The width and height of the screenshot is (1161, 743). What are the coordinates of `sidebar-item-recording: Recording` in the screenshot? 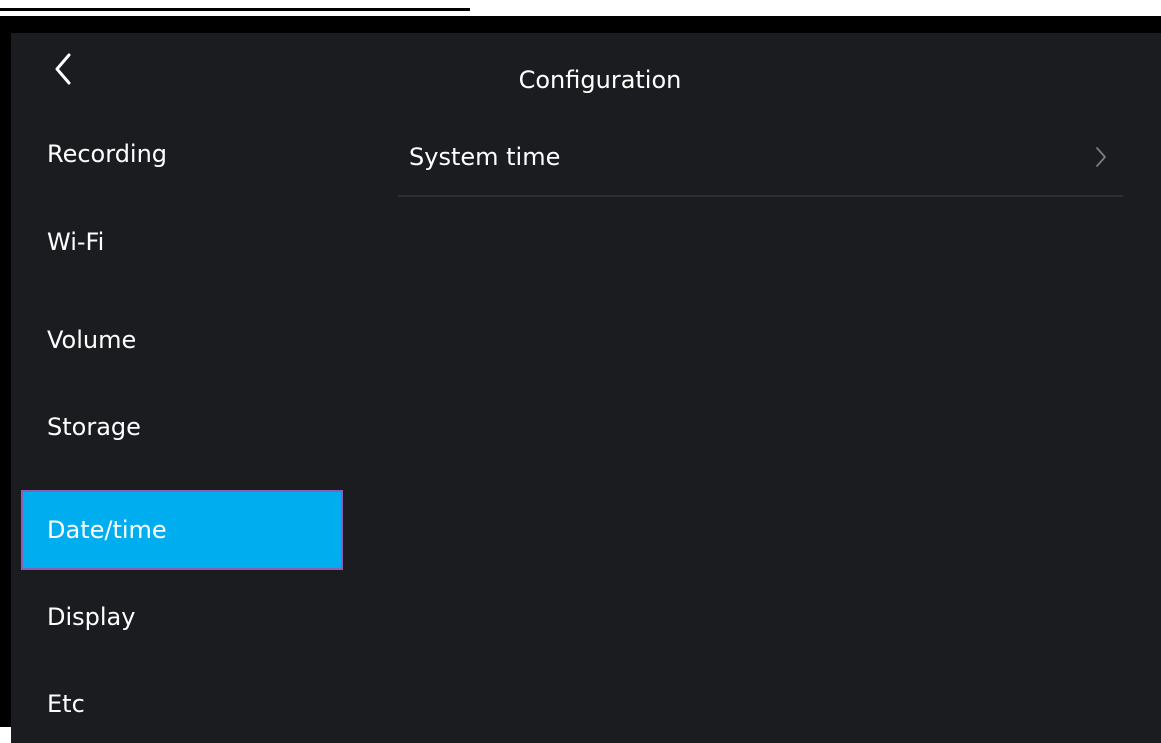 It's located at (182, 154).